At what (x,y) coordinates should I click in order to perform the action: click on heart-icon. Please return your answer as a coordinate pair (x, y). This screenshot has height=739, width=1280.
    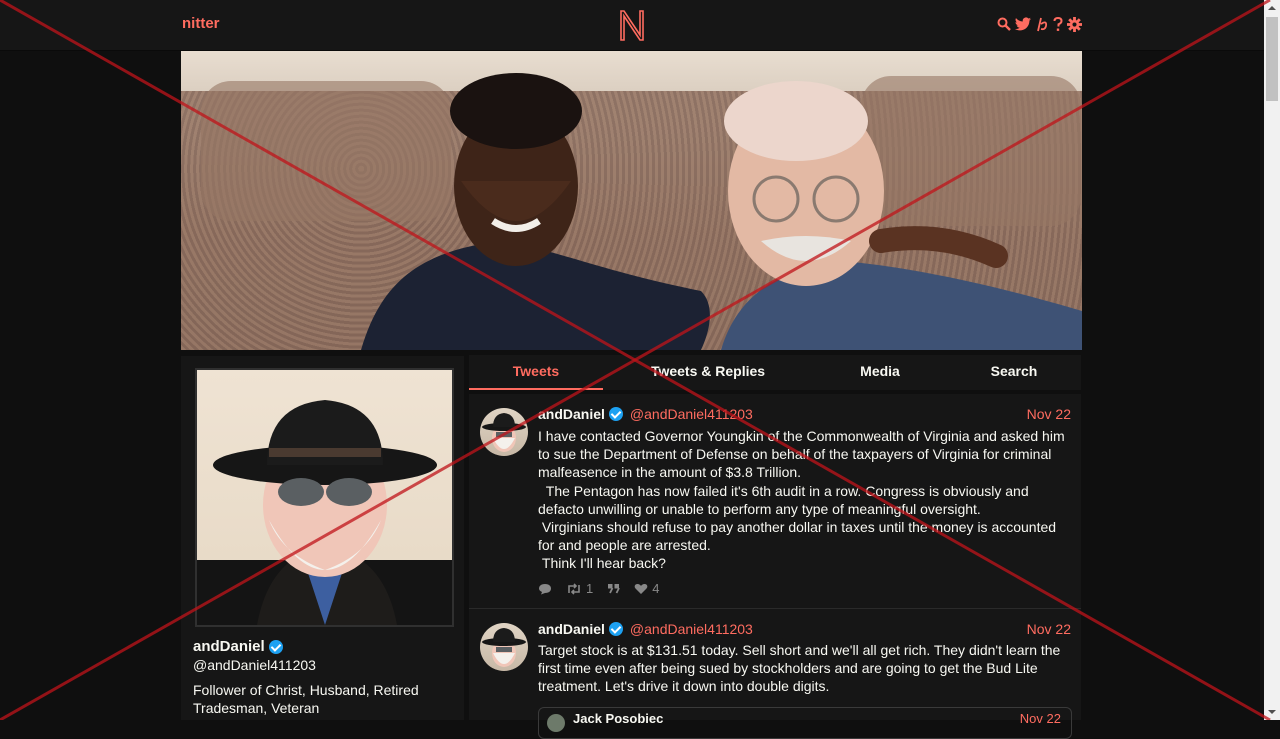
    Looking at the image, I should click on (641, 588).